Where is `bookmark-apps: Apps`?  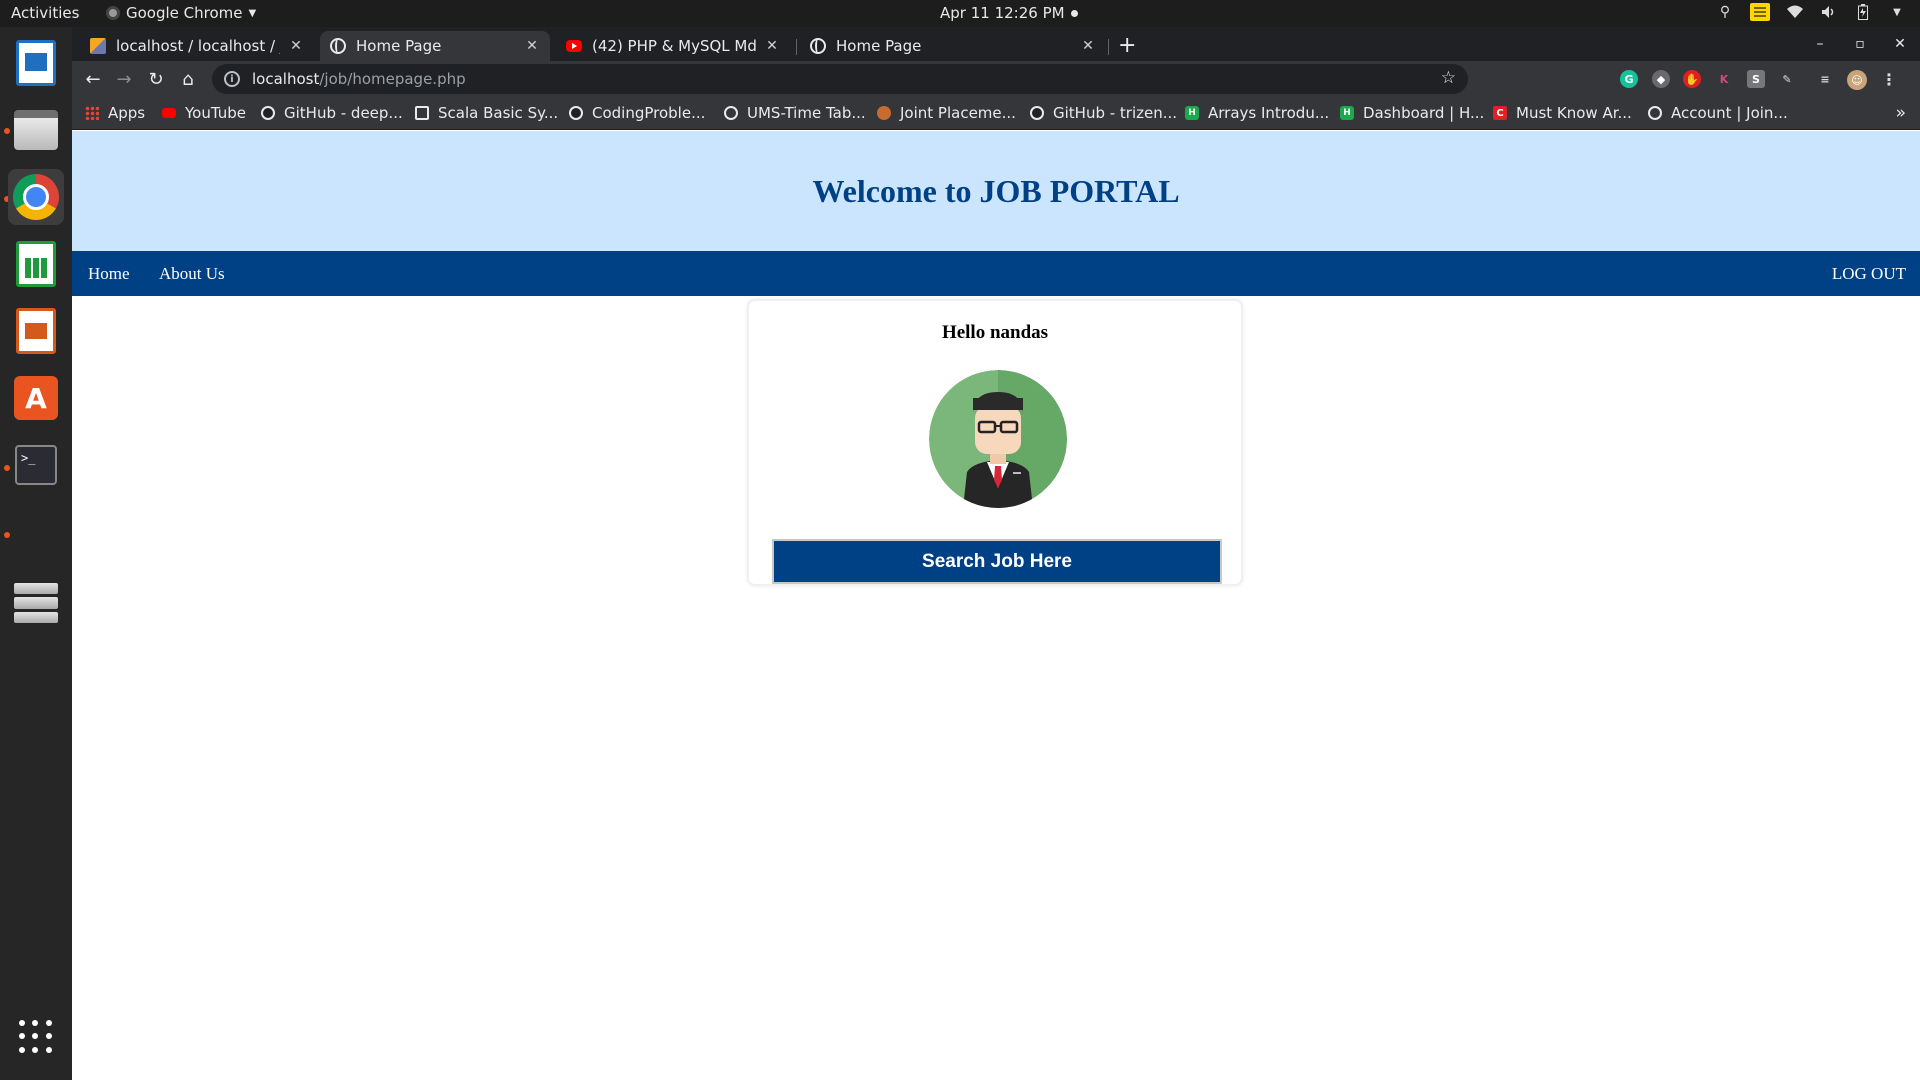 bookmark-apps: Apps is located at coordinates (115, 113).